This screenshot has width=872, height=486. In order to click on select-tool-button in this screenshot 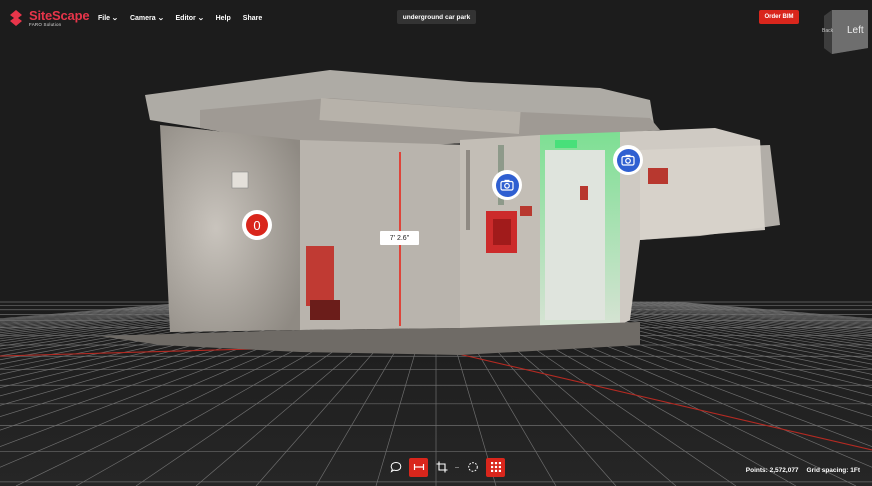, I will do `click(472, 467)`.